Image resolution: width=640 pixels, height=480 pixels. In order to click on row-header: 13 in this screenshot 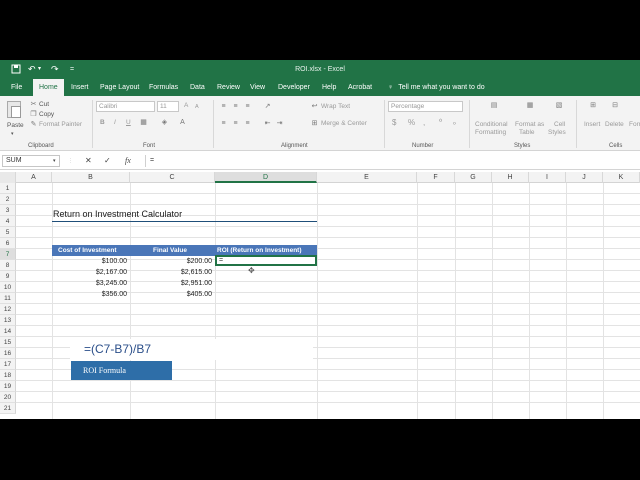, I will do `click(8, 320)`.